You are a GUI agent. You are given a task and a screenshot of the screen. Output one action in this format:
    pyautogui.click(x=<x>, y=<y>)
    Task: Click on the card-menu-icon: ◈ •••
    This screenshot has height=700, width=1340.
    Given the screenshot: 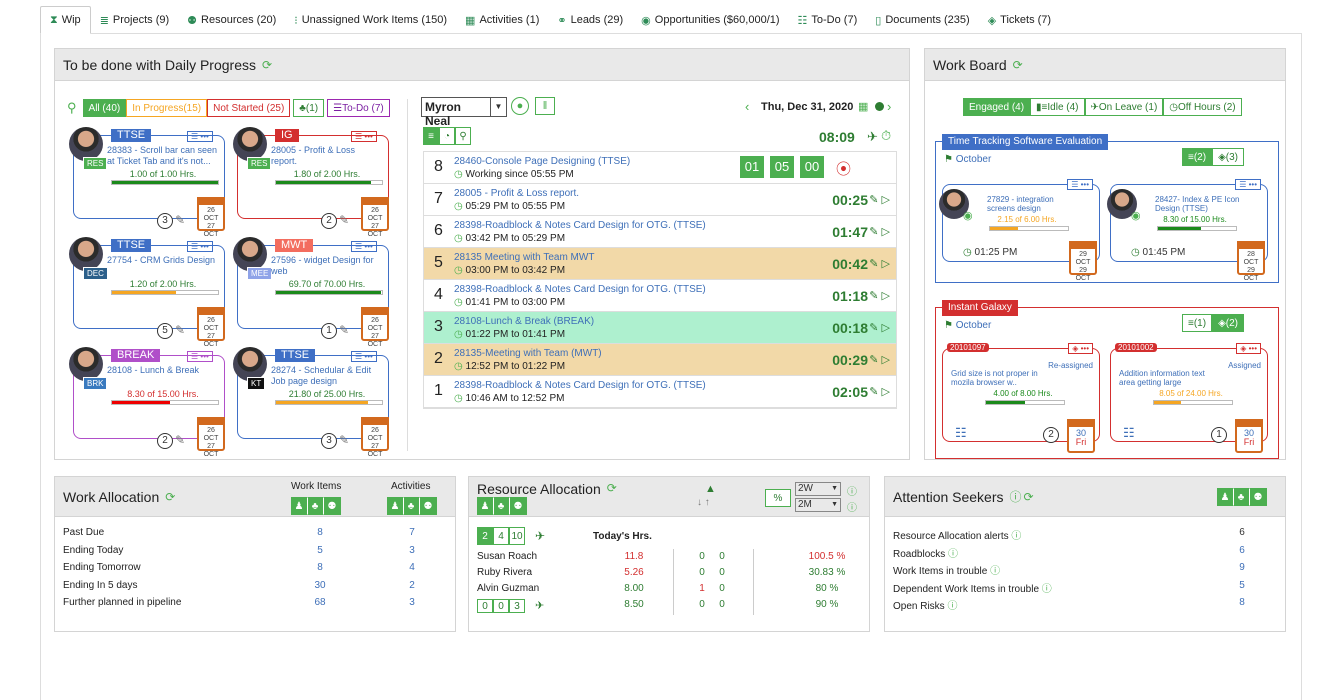 What is the action you would take?
    pyautogui.click(x=1080, y=348)
    